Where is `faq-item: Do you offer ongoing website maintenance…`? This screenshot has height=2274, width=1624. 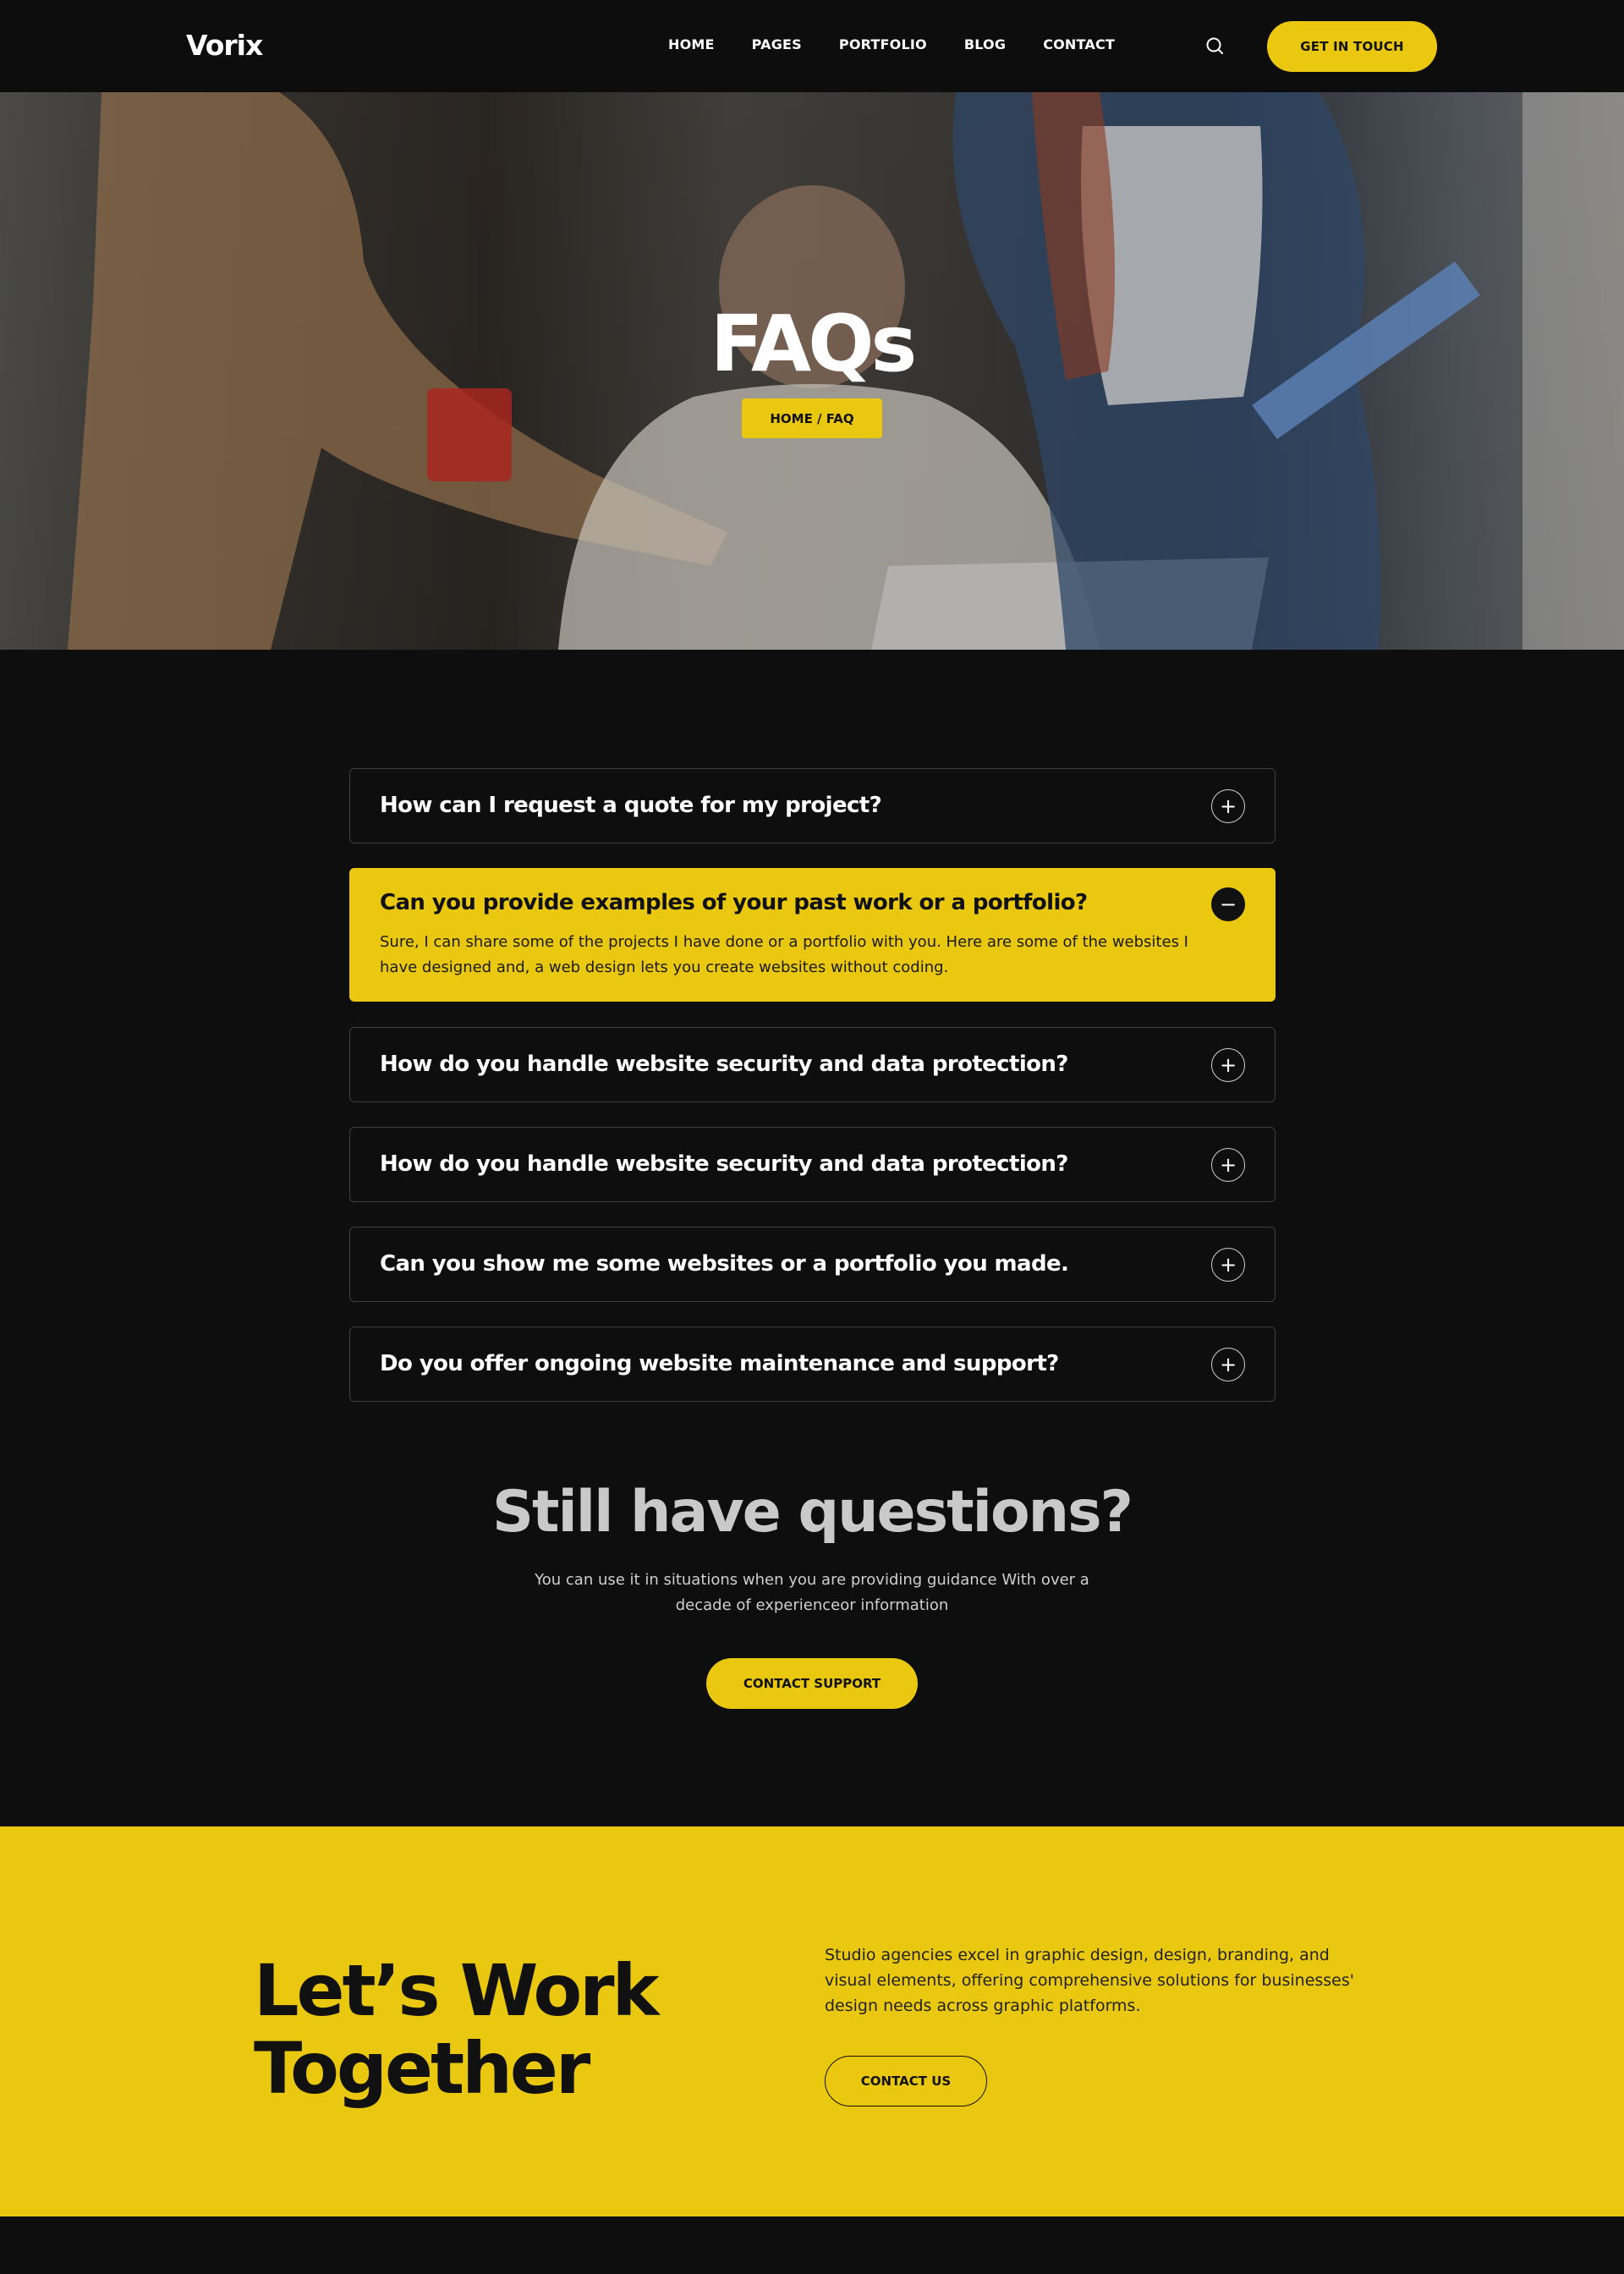
faq-item: Do you offer ongoing website maintenance… is located at coordinates (812, 1364).